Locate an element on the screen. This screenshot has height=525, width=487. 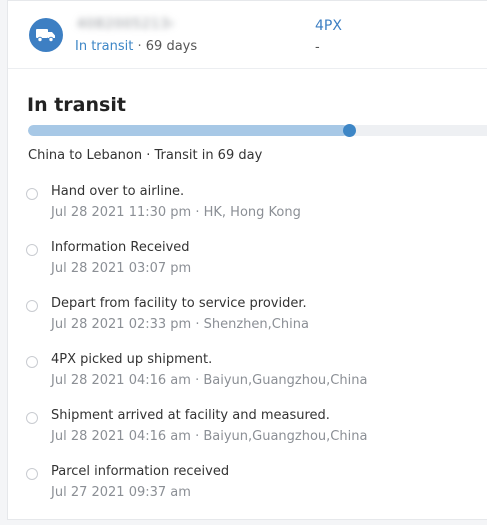
carrier-sub: - is located at coordinates (317, 47).